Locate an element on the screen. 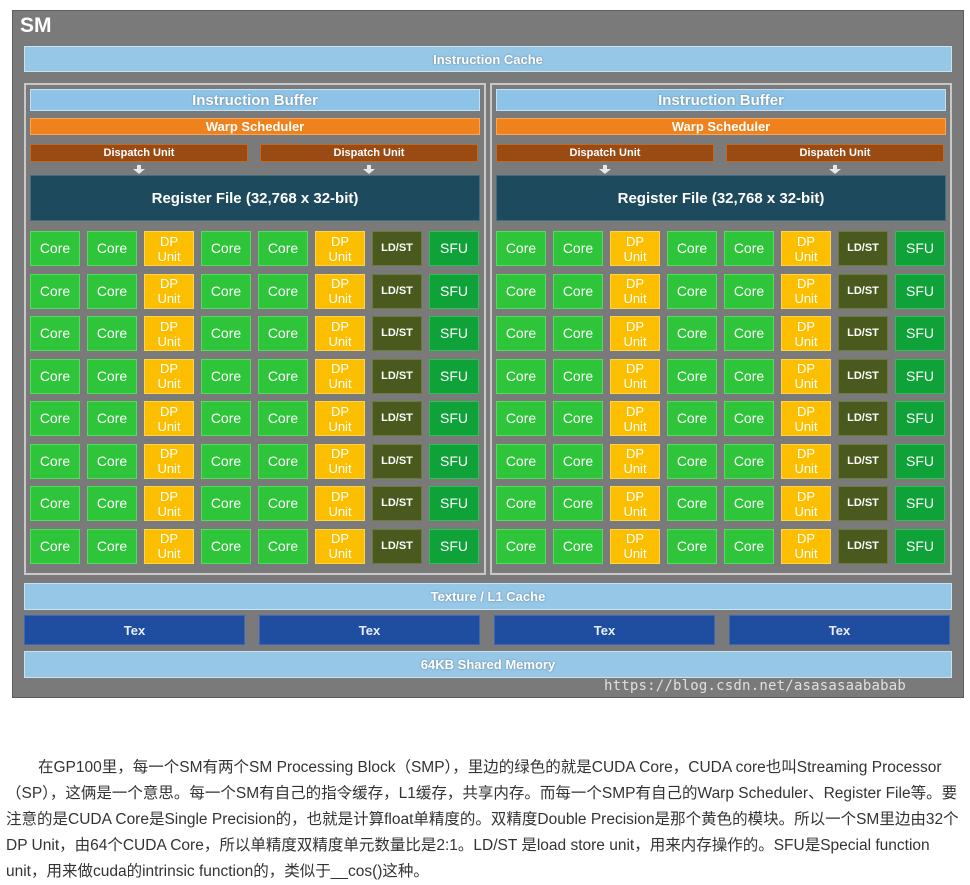  watermark: https://blog.csdn.net/asasasaababab is located at coordinates (755, 686).